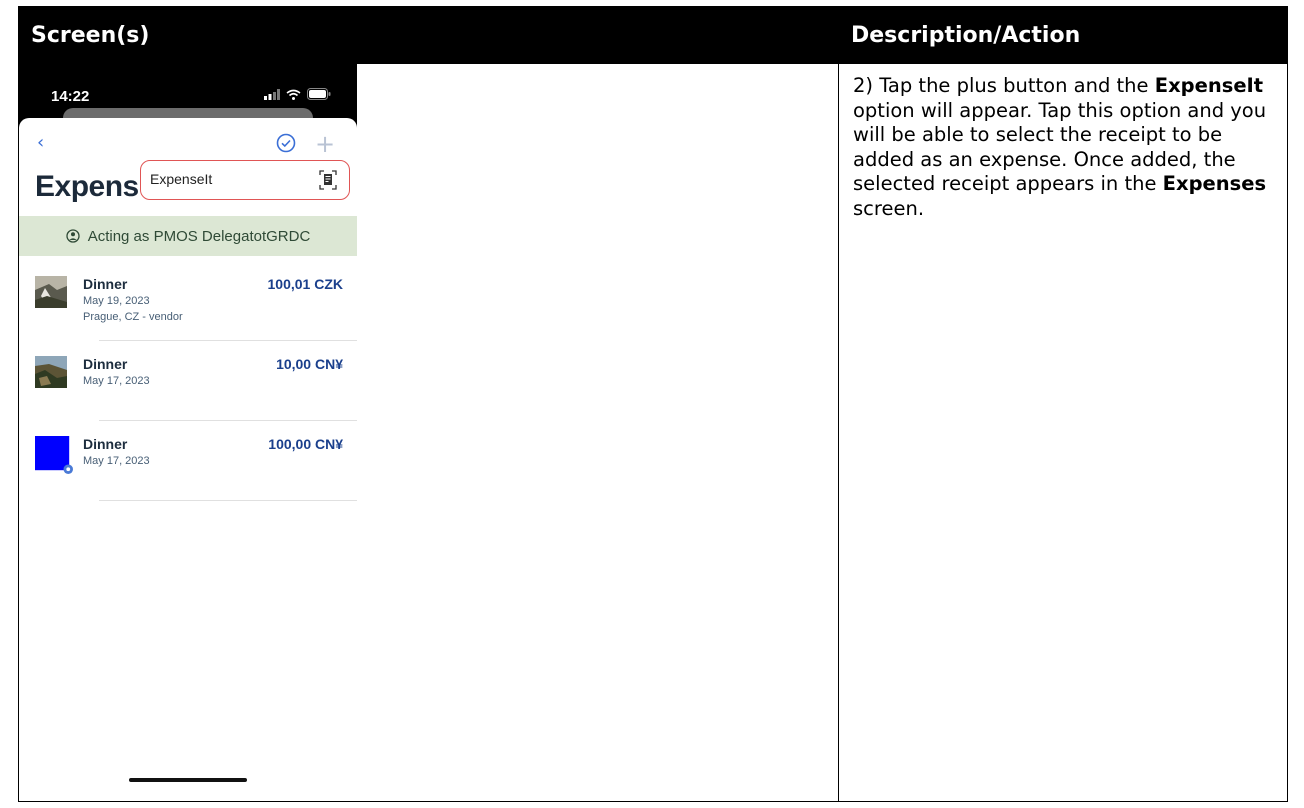 The image size is (1304, 808). I want to click on expense-date: May 19, 2023, so click(116, 301).